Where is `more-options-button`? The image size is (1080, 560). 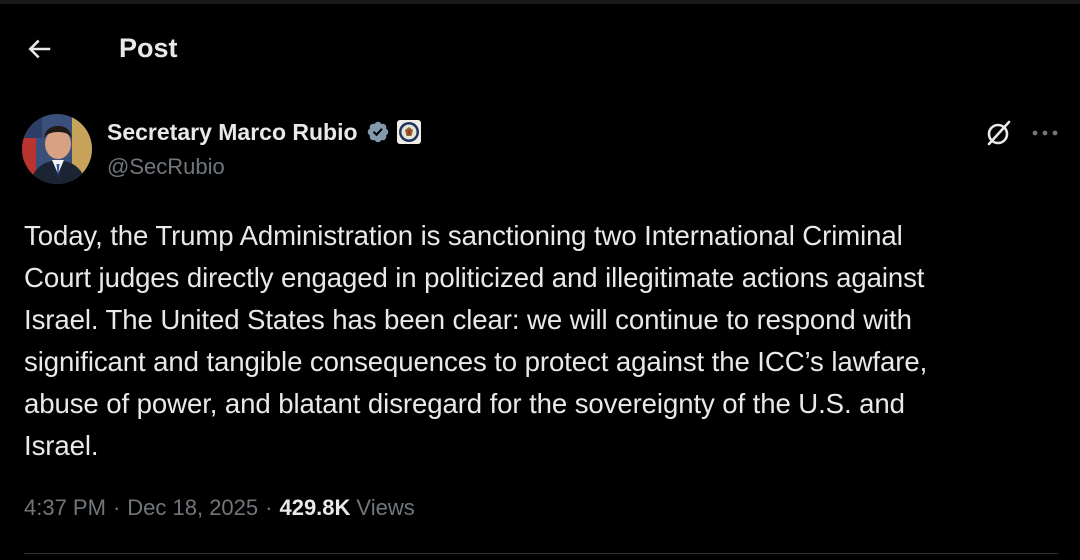
more-options-button is located at coordinates (1045, 133).